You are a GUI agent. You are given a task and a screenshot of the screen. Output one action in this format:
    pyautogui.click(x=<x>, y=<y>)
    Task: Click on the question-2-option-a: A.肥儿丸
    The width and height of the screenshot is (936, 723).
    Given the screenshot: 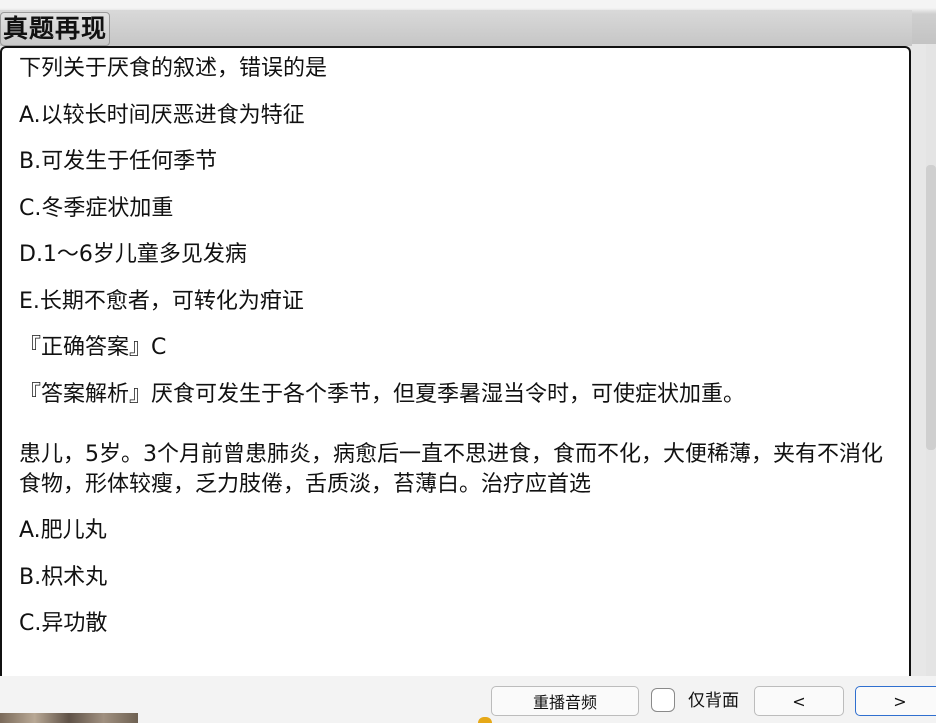 What is the action you would take?
    pyautogui.click(x=63, y=530)
    